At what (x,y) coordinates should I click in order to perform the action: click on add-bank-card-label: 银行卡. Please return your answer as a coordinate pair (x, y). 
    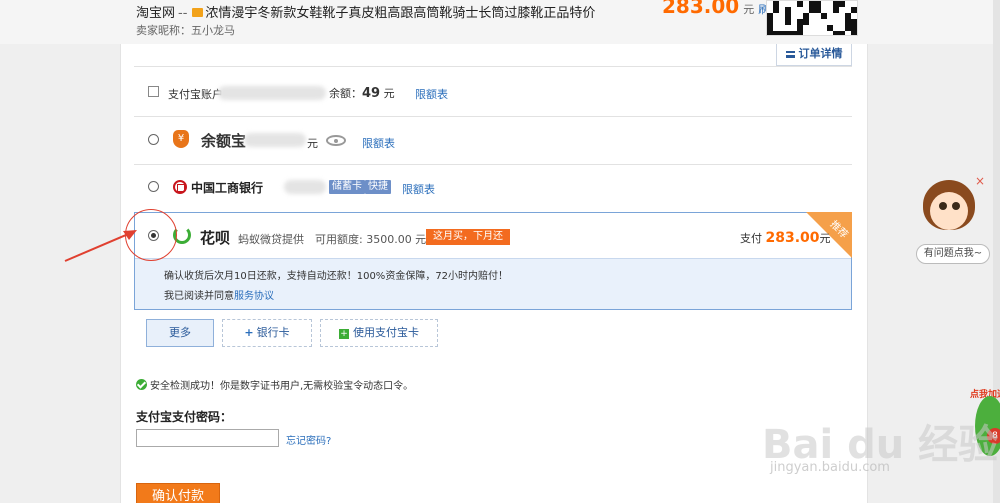
    Looking at the image, I should click on (273, 332).